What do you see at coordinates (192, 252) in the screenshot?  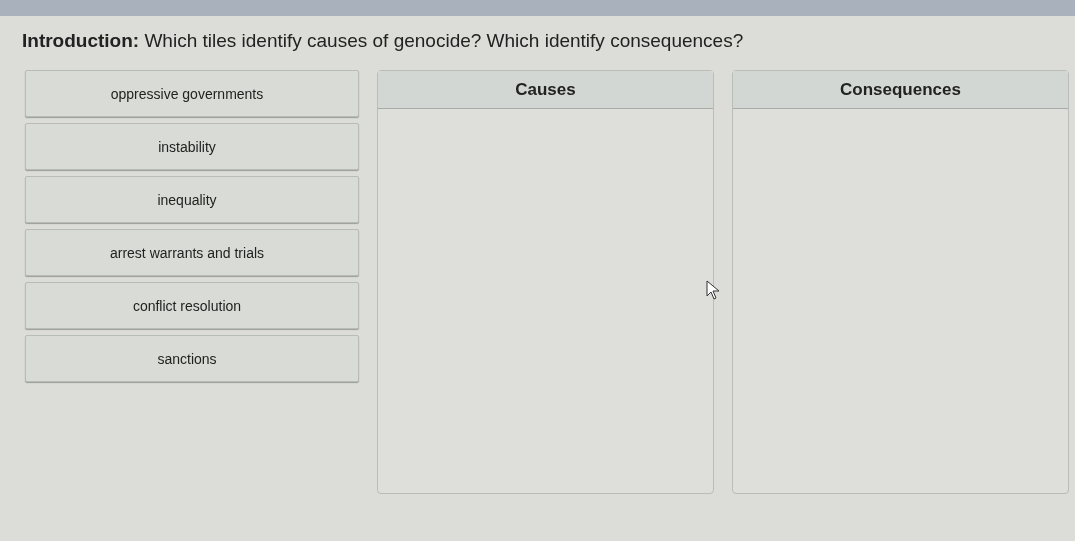 I see `drag-tile: arrest warrants and trials` at bounding box center [192, 252].